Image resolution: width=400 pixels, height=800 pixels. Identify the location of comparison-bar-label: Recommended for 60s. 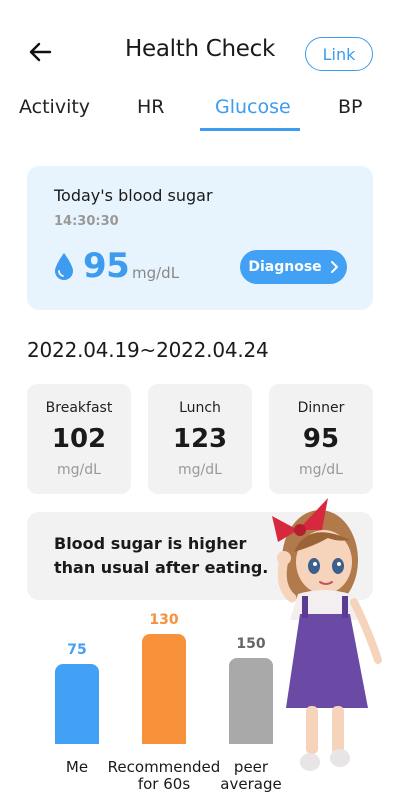
(164, 775).